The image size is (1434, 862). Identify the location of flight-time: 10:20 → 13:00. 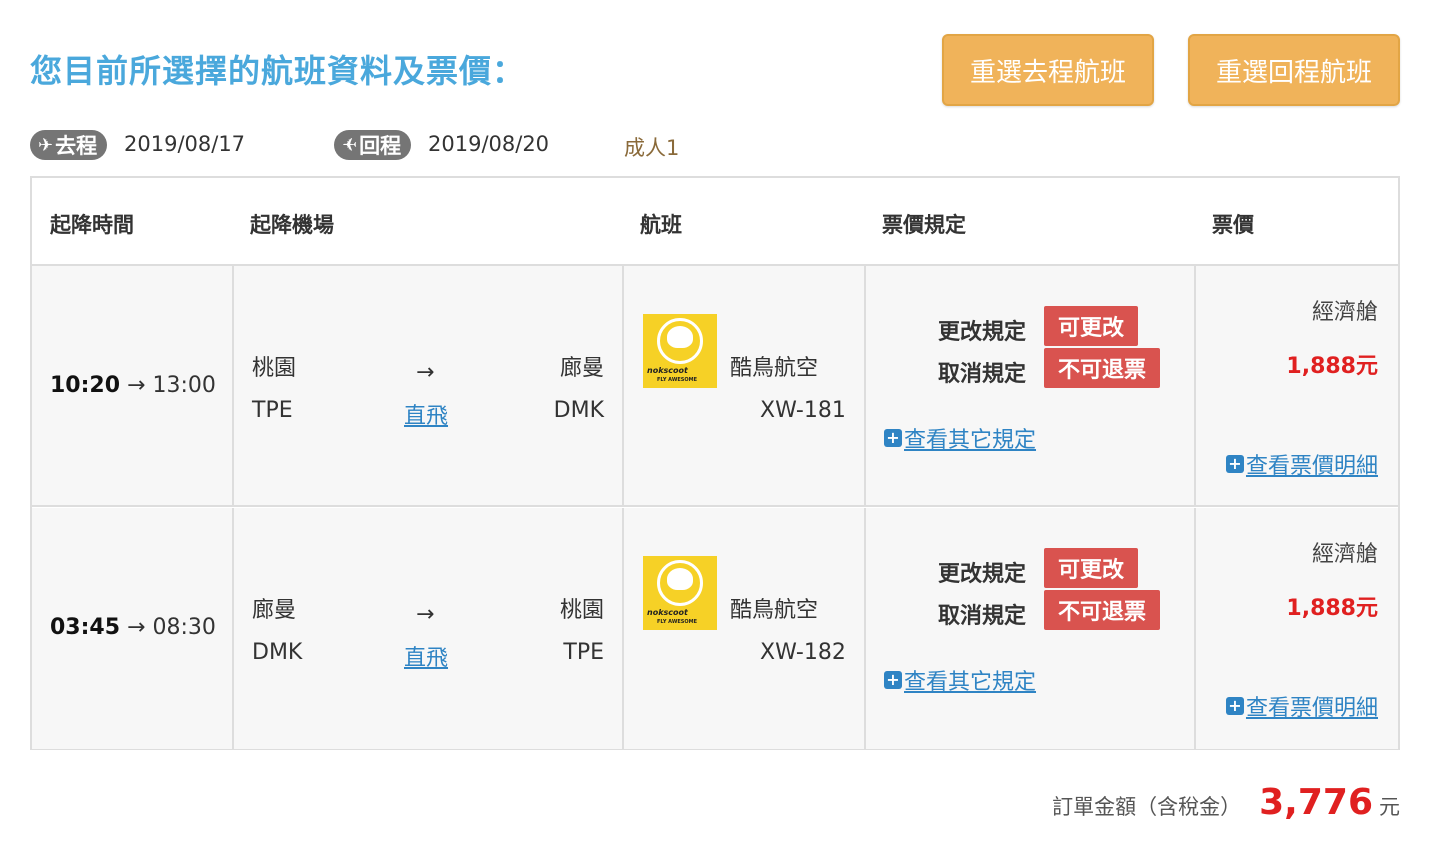
(133, 385).